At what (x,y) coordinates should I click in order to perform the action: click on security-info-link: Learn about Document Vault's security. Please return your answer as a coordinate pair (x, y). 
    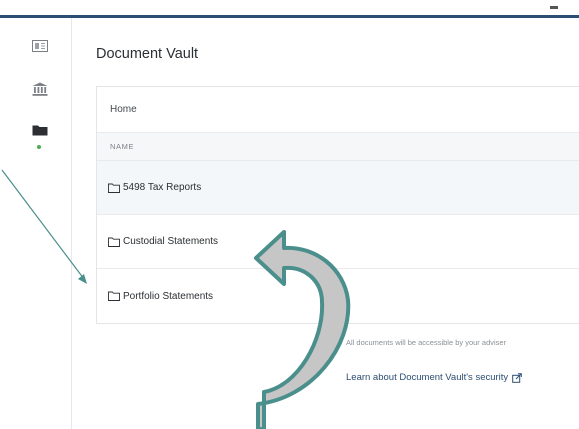
    Looking at the image, I should click on (434, 377).